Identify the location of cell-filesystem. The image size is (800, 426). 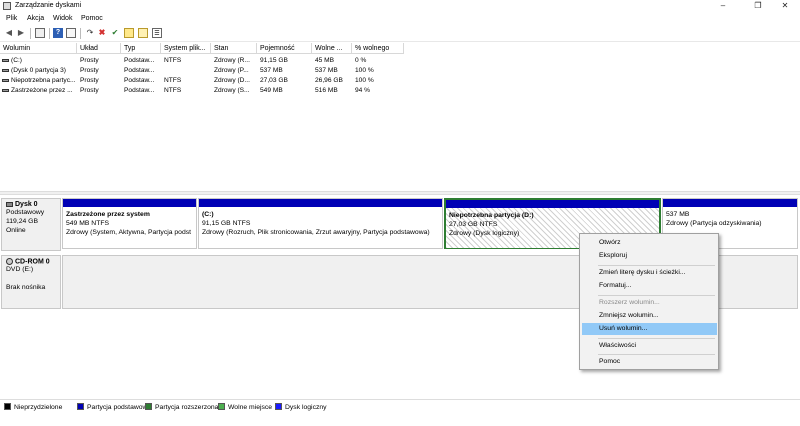
(187, 70).